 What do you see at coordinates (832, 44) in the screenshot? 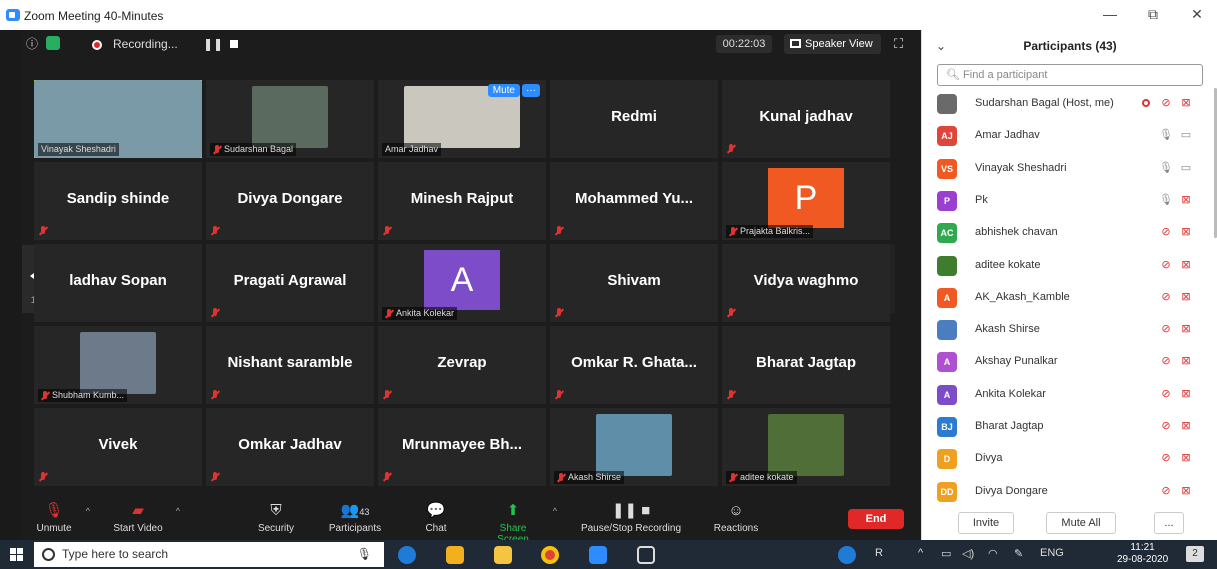
I see `speaker-view-button: Speaker View` at bounding box center [832, 44].